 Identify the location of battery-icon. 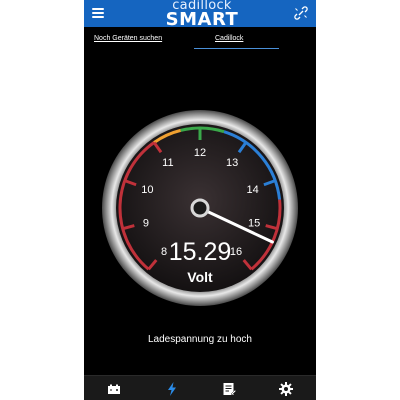
(114, 389).